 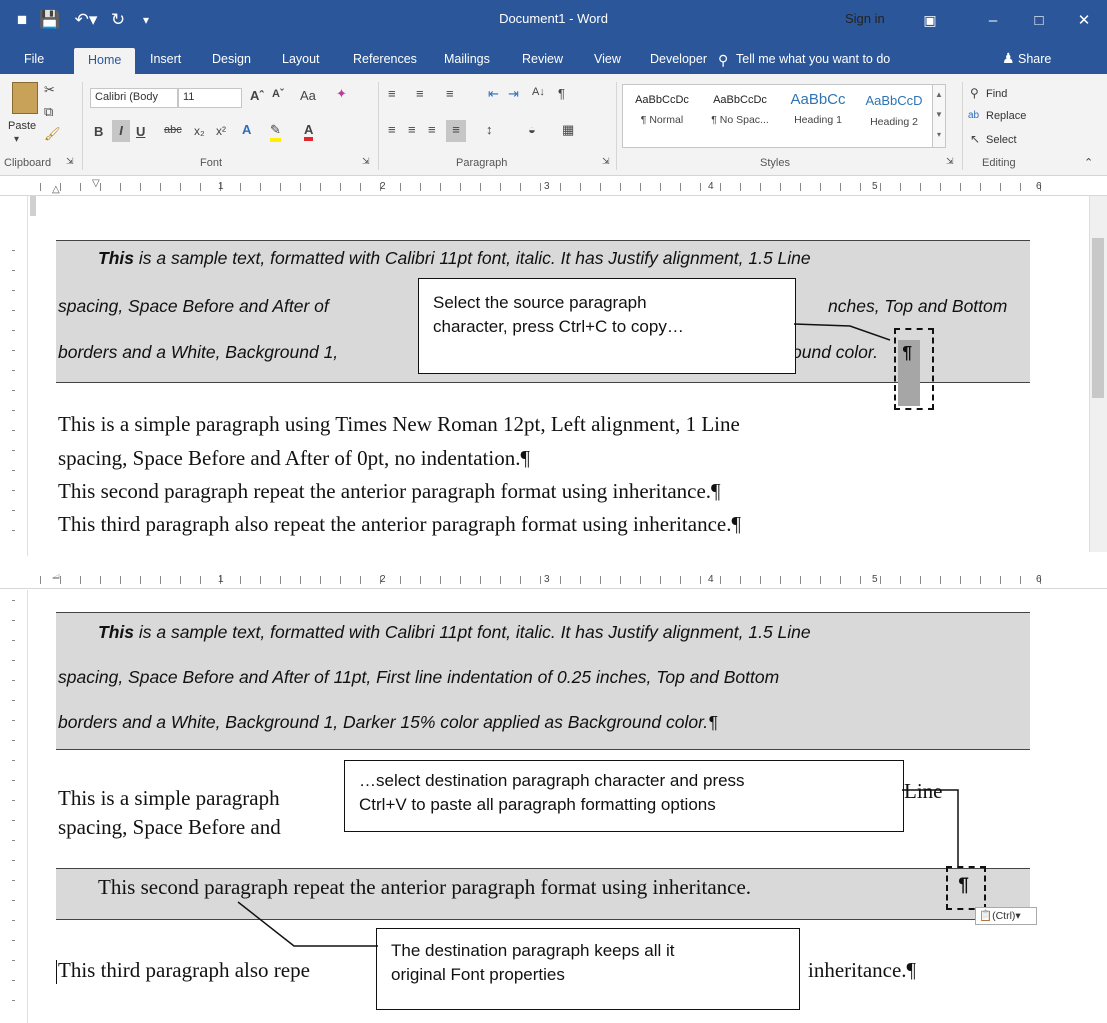 I want to click on find-button: Find, so click(x=996, y=94).